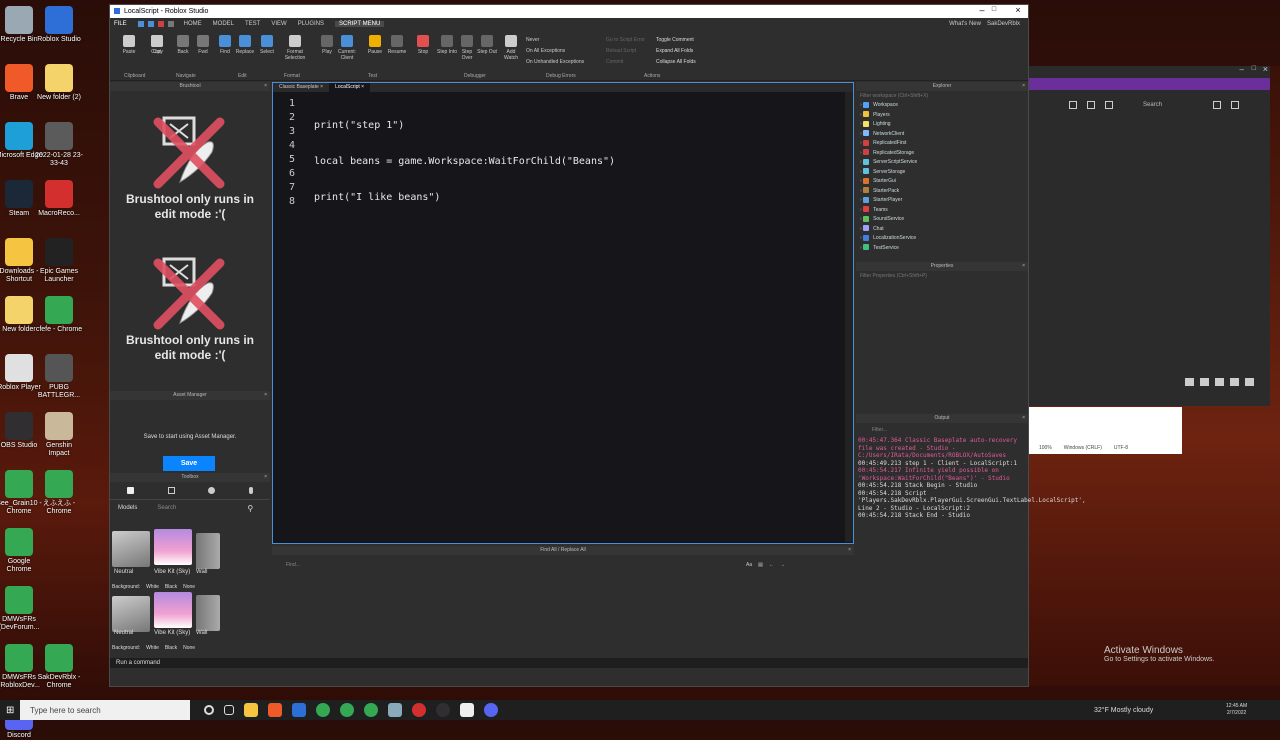 This screenshot has height=740, width=1280. Describe the element at coordinates (447, 45) in the screenshot. I see `ribbon-button: Step Into` at that location.